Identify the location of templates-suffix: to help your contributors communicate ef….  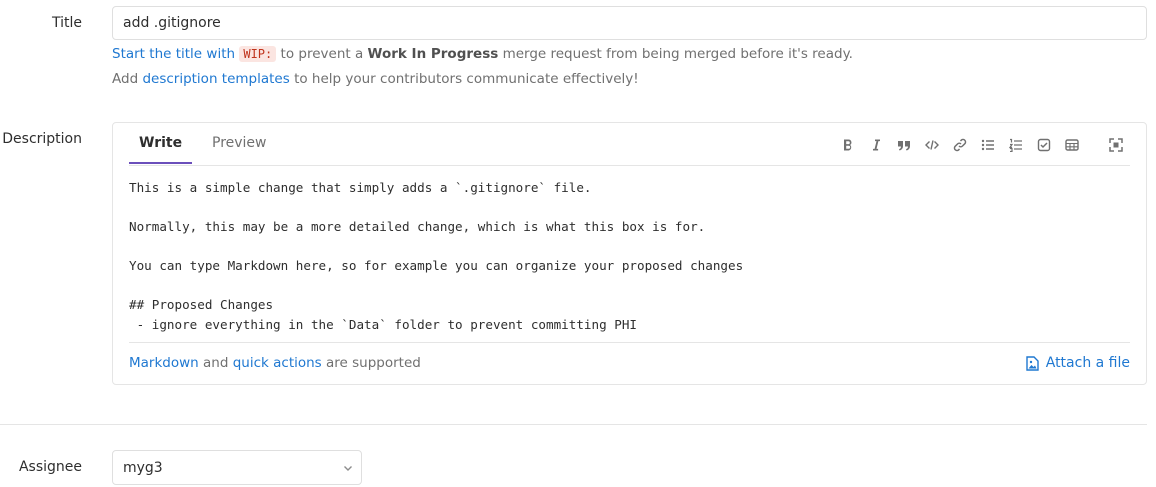
(466, 79).